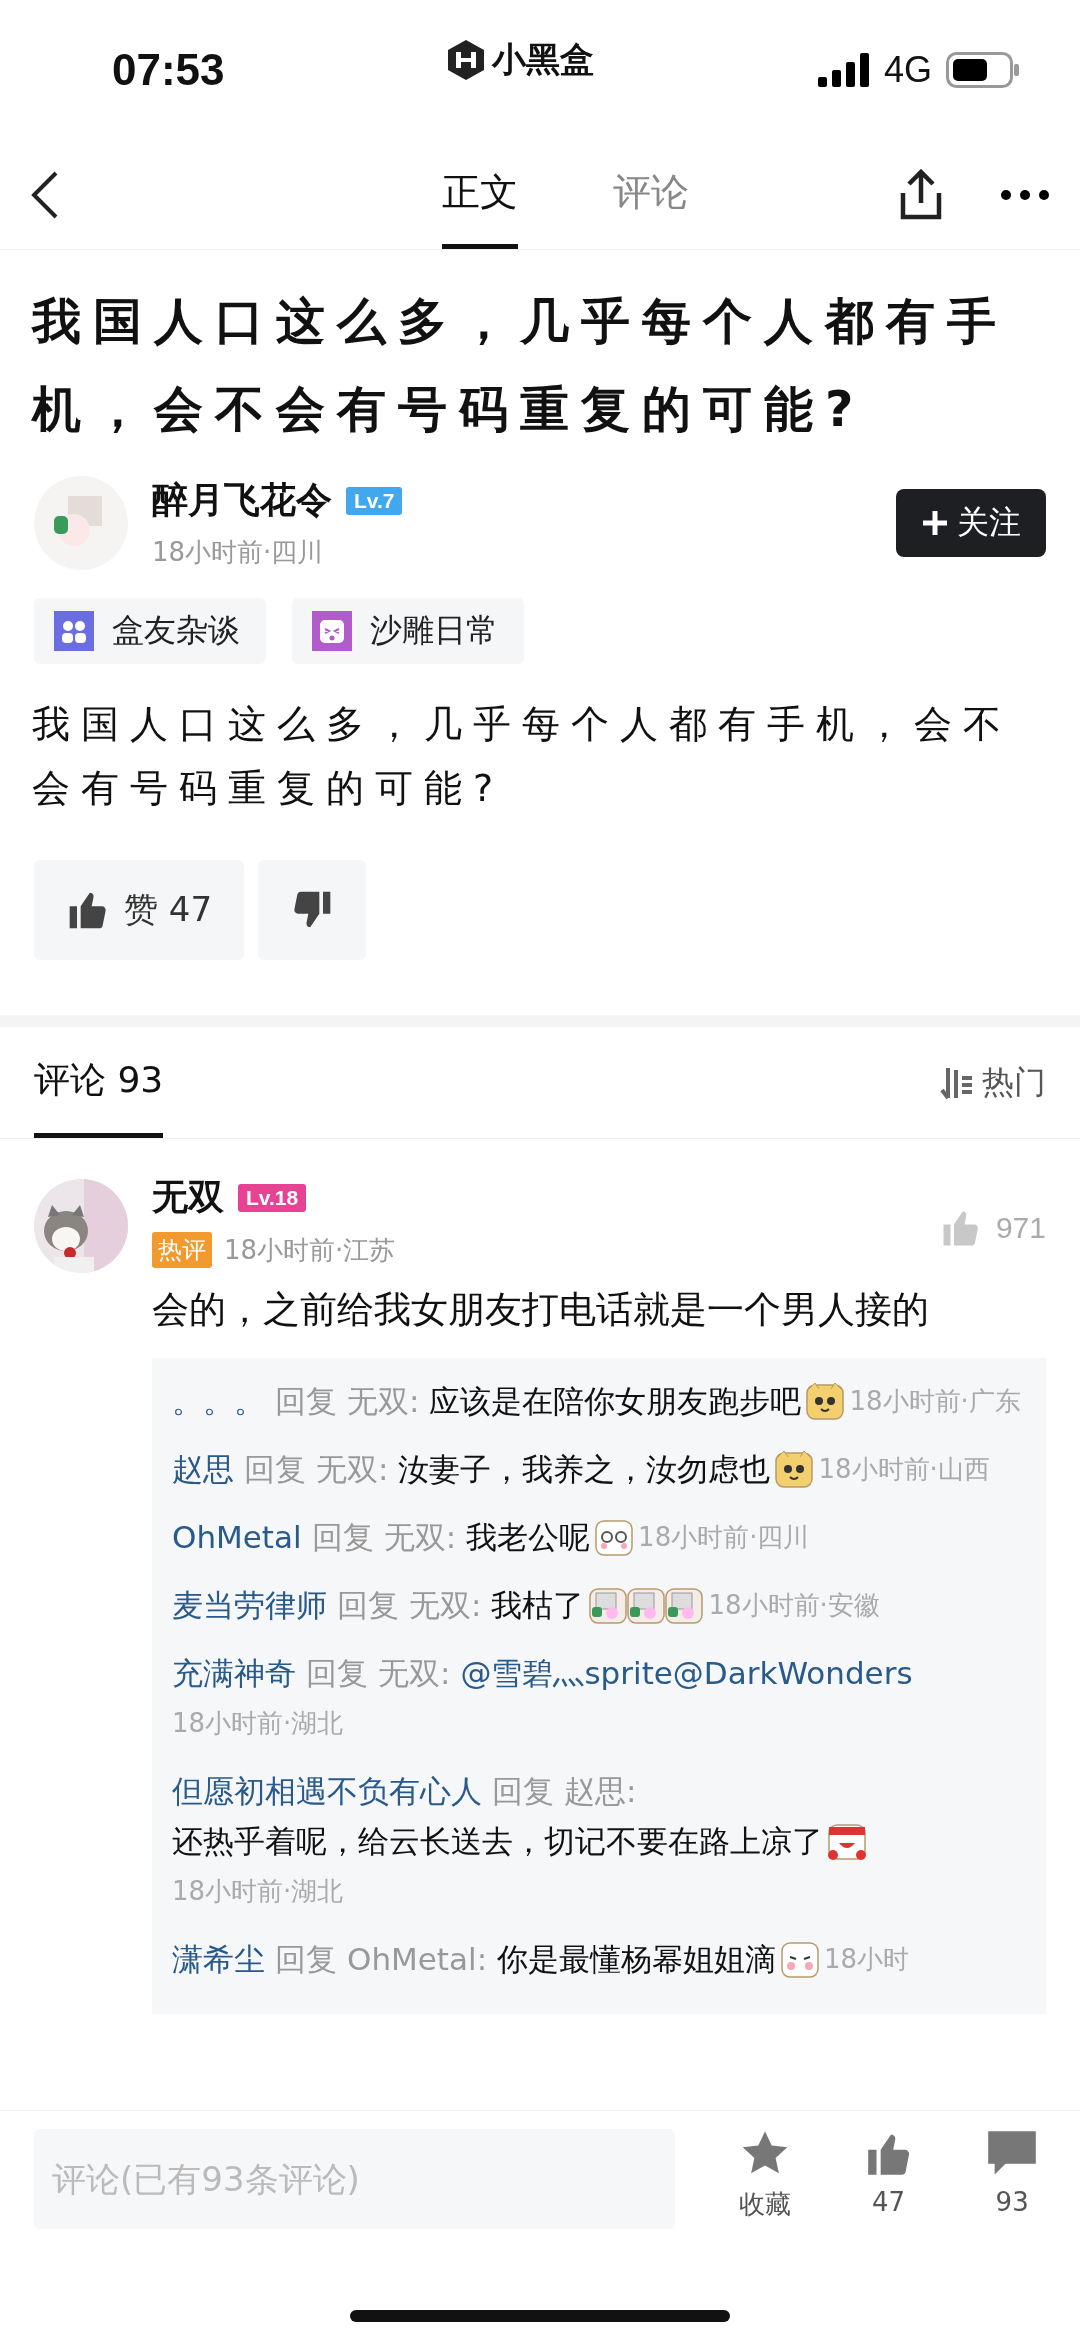  I want to click on like-button: 赞 47, so click(139, 910).